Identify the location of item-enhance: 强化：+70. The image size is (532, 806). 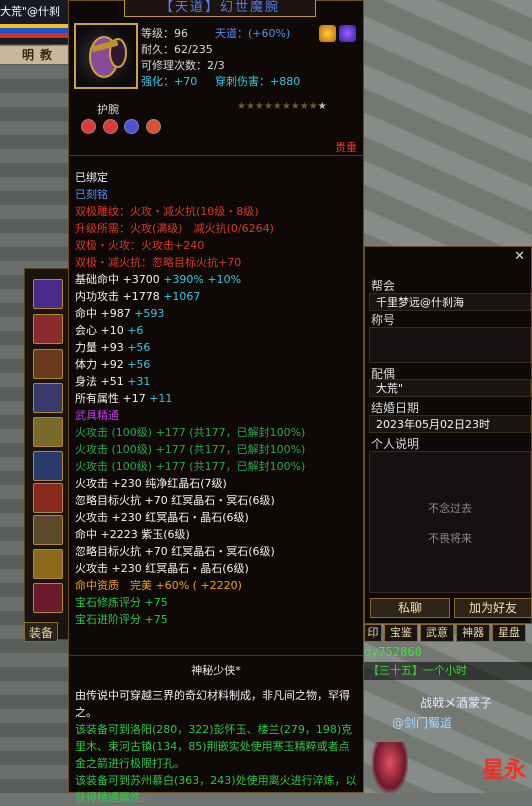
(169, 81).